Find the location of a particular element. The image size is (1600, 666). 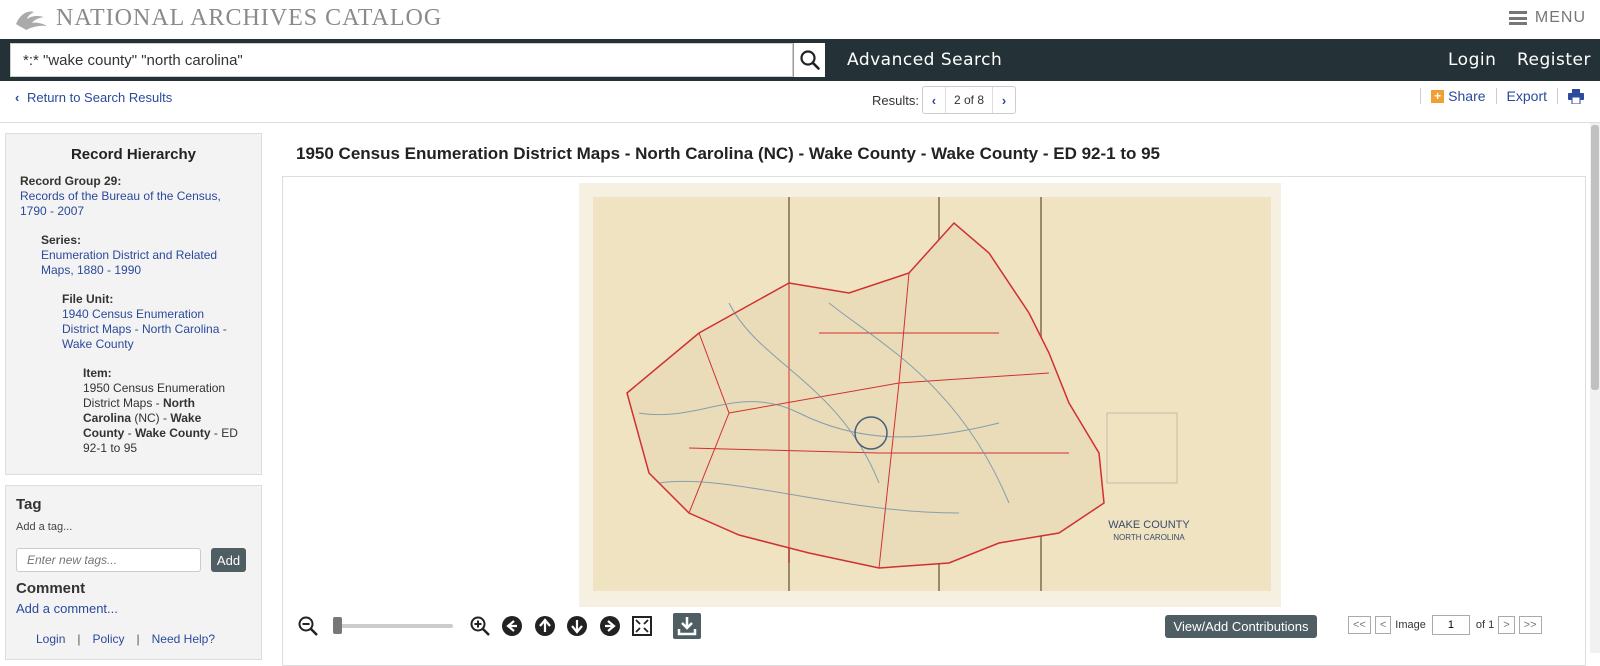

item-highlight: North is located at coordinates (179, 403).